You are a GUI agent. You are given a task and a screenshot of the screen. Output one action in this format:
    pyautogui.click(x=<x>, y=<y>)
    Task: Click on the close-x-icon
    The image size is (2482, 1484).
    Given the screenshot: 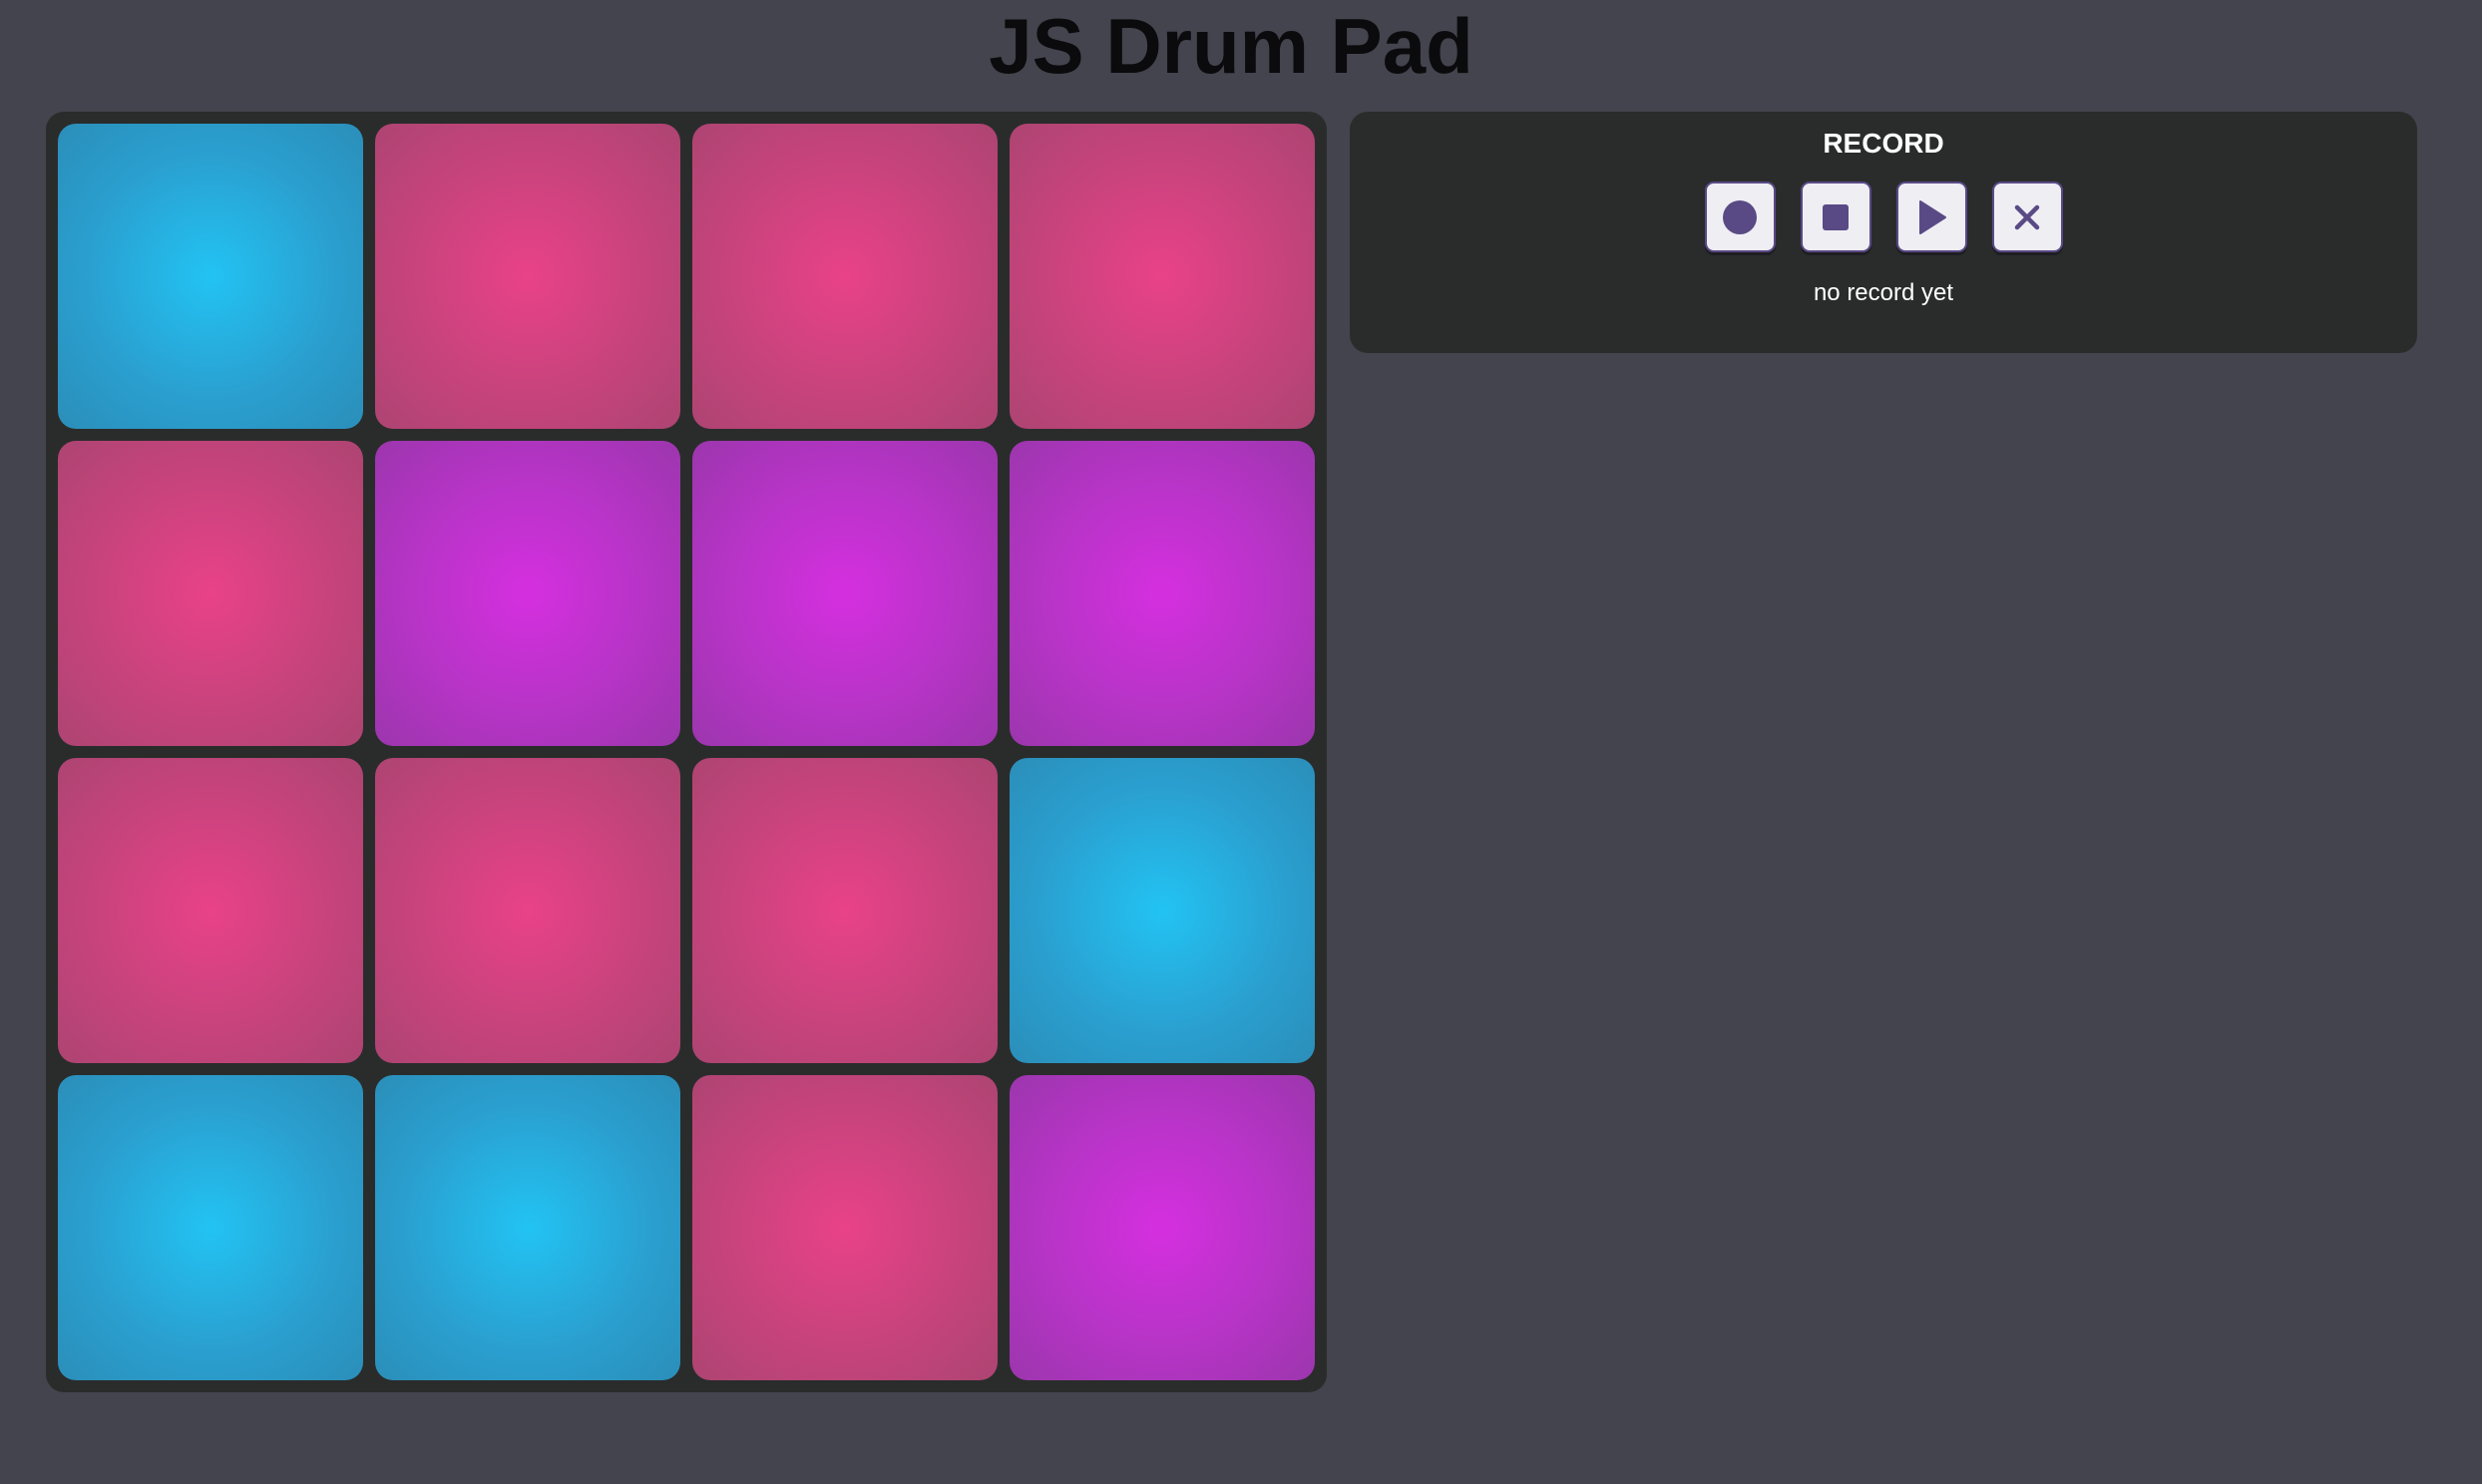 What is the action you would take?
    pyautogui.click(x=2027, y=216)
    